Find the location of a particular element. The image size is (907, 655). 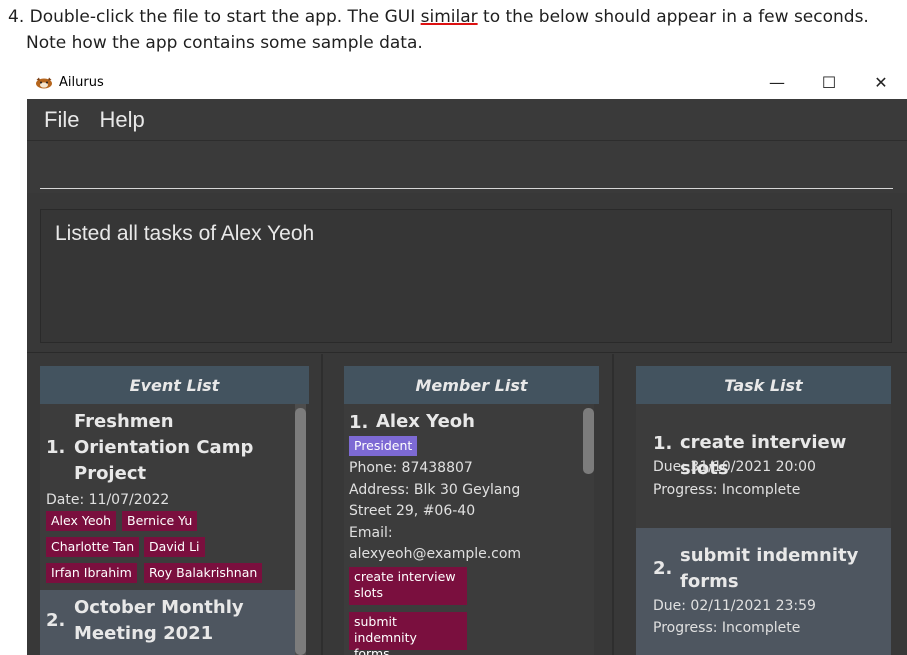

member-role-tag: President is located at coordinates (383, 446).